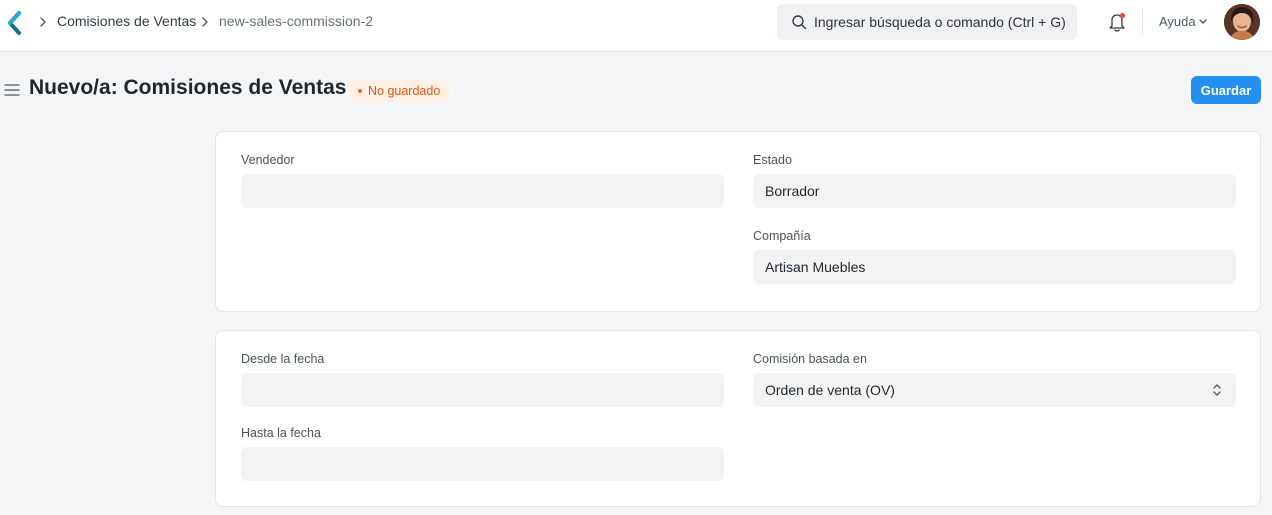 The image size is (1272, 515). Describe the element at coordinates (1177, 21) in the screenshot. I see `help-menu: Ayuda` at that location.